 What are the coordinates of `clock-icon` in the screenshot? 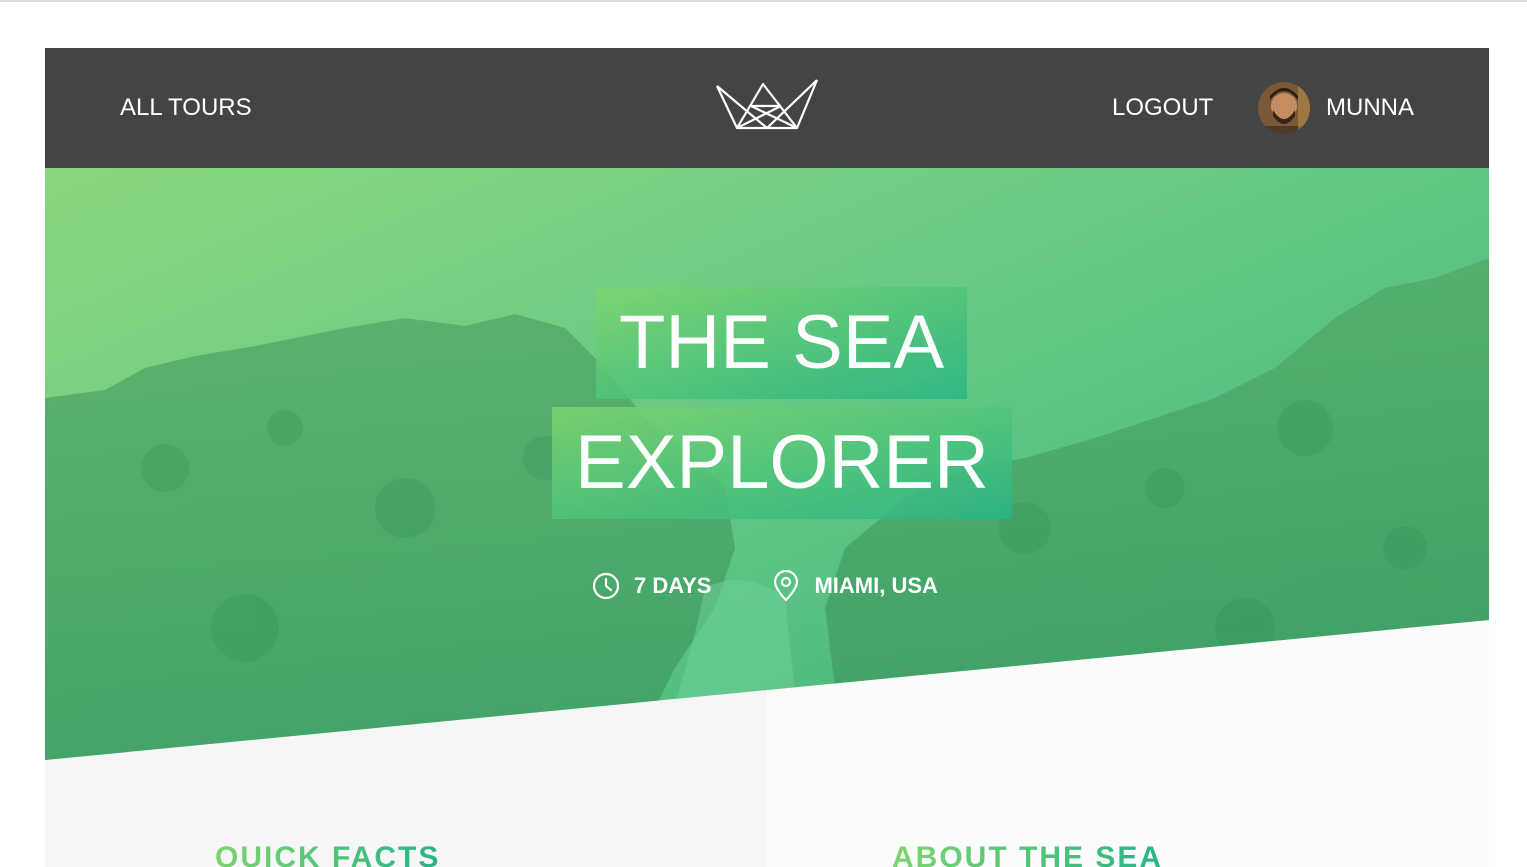 It's located at (606, 586).